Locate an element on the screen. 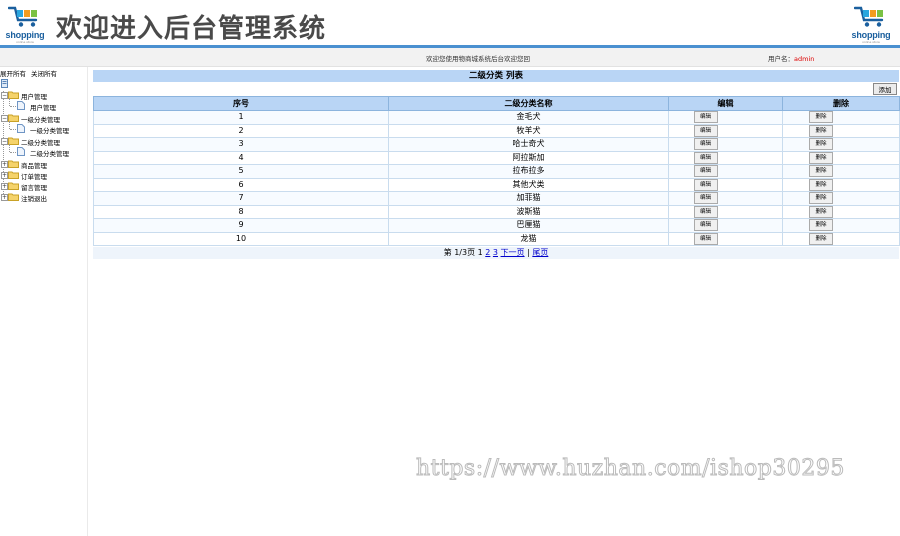  table-row: 5 拉布拉多 编辑 删除 is located at coordinates (496, 171).